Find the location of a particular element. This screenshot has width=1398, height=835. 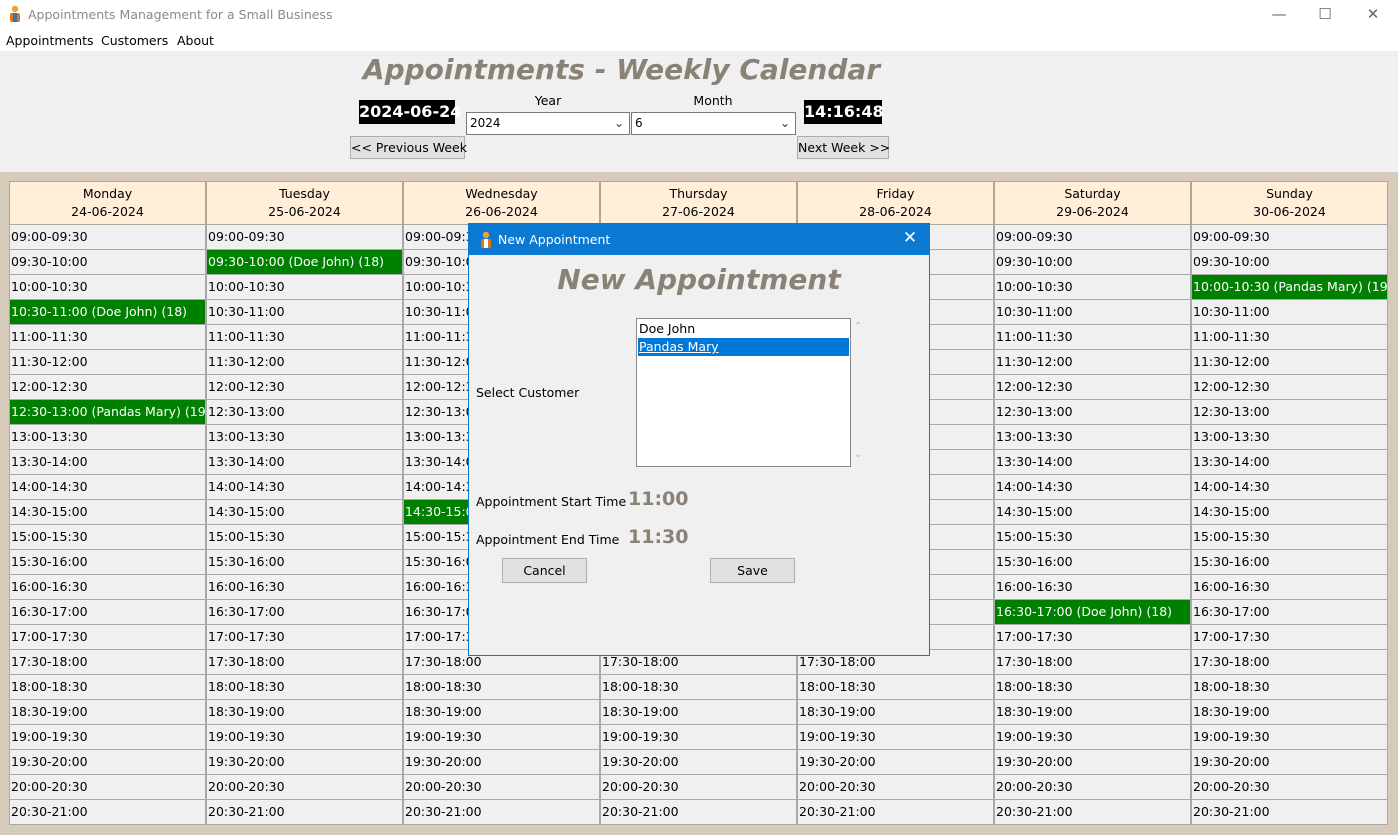

previous-week-button: << Previous Week is located at coordinates (408, 147).